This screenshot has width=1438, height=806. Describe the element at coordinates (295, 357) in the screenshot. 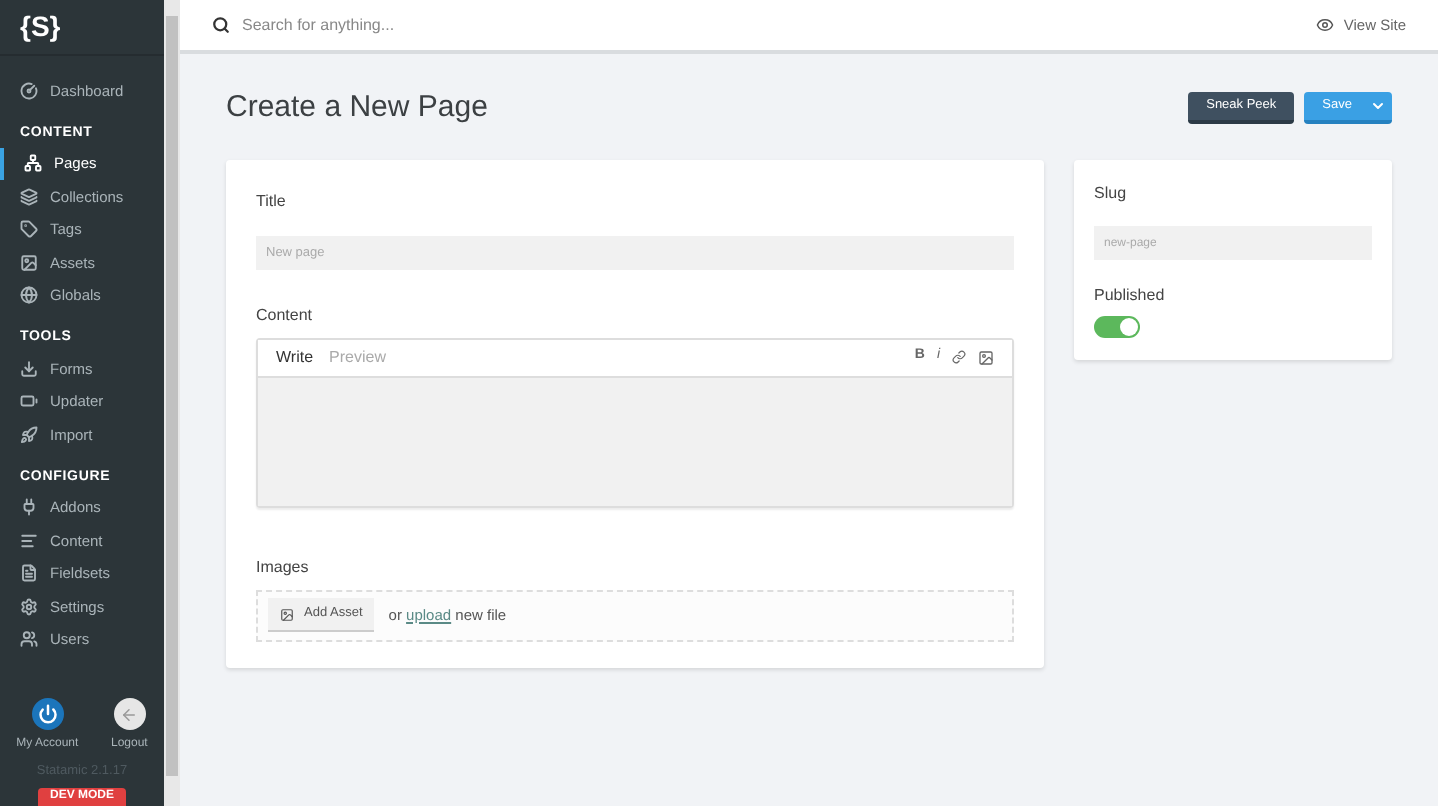

I see `editor-tab: Write` at that location.